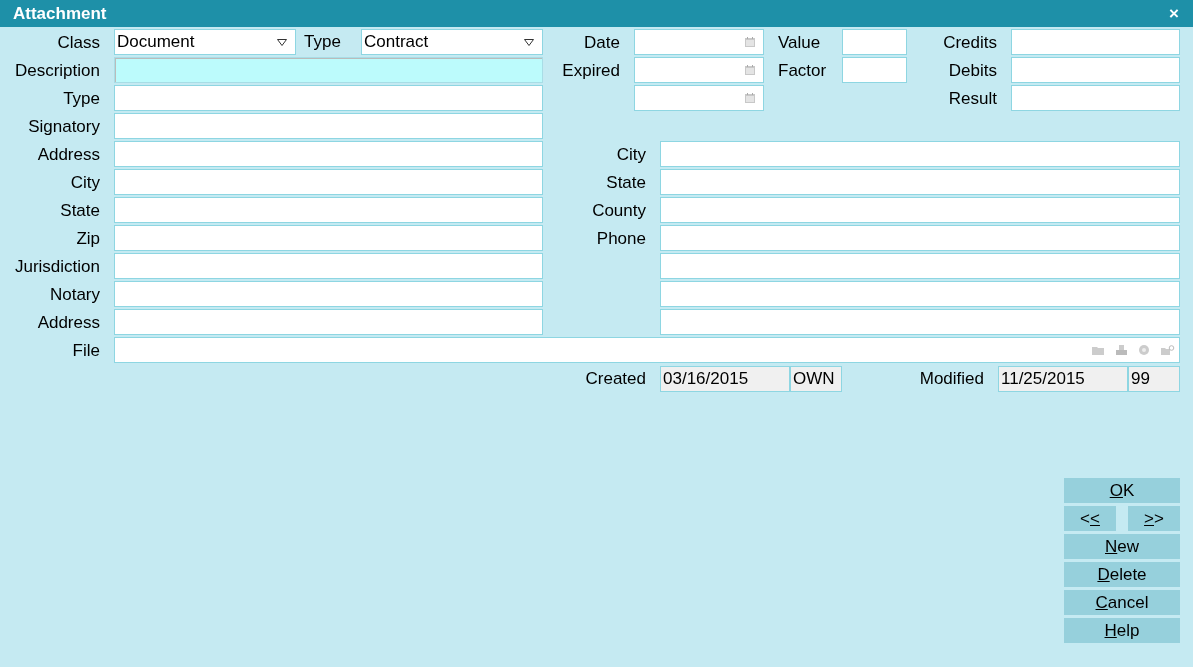  What do you see at coordinates (1122, 602) in the screenshot?
I see `action-button: Cancel` at bounding box center [1122, 602].